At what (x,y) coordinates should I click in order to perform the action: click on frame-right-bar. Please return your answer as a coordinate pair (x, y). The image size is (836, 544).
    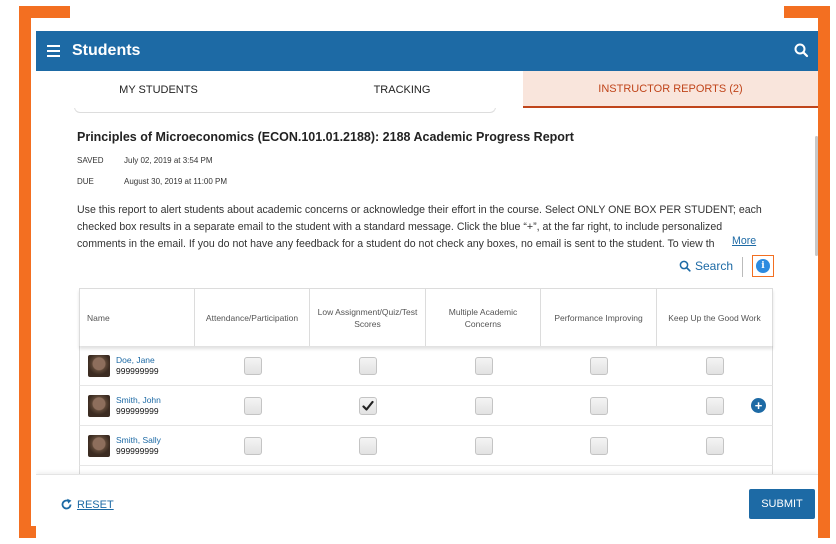
    Looking at the image, I should click on (824, 272).